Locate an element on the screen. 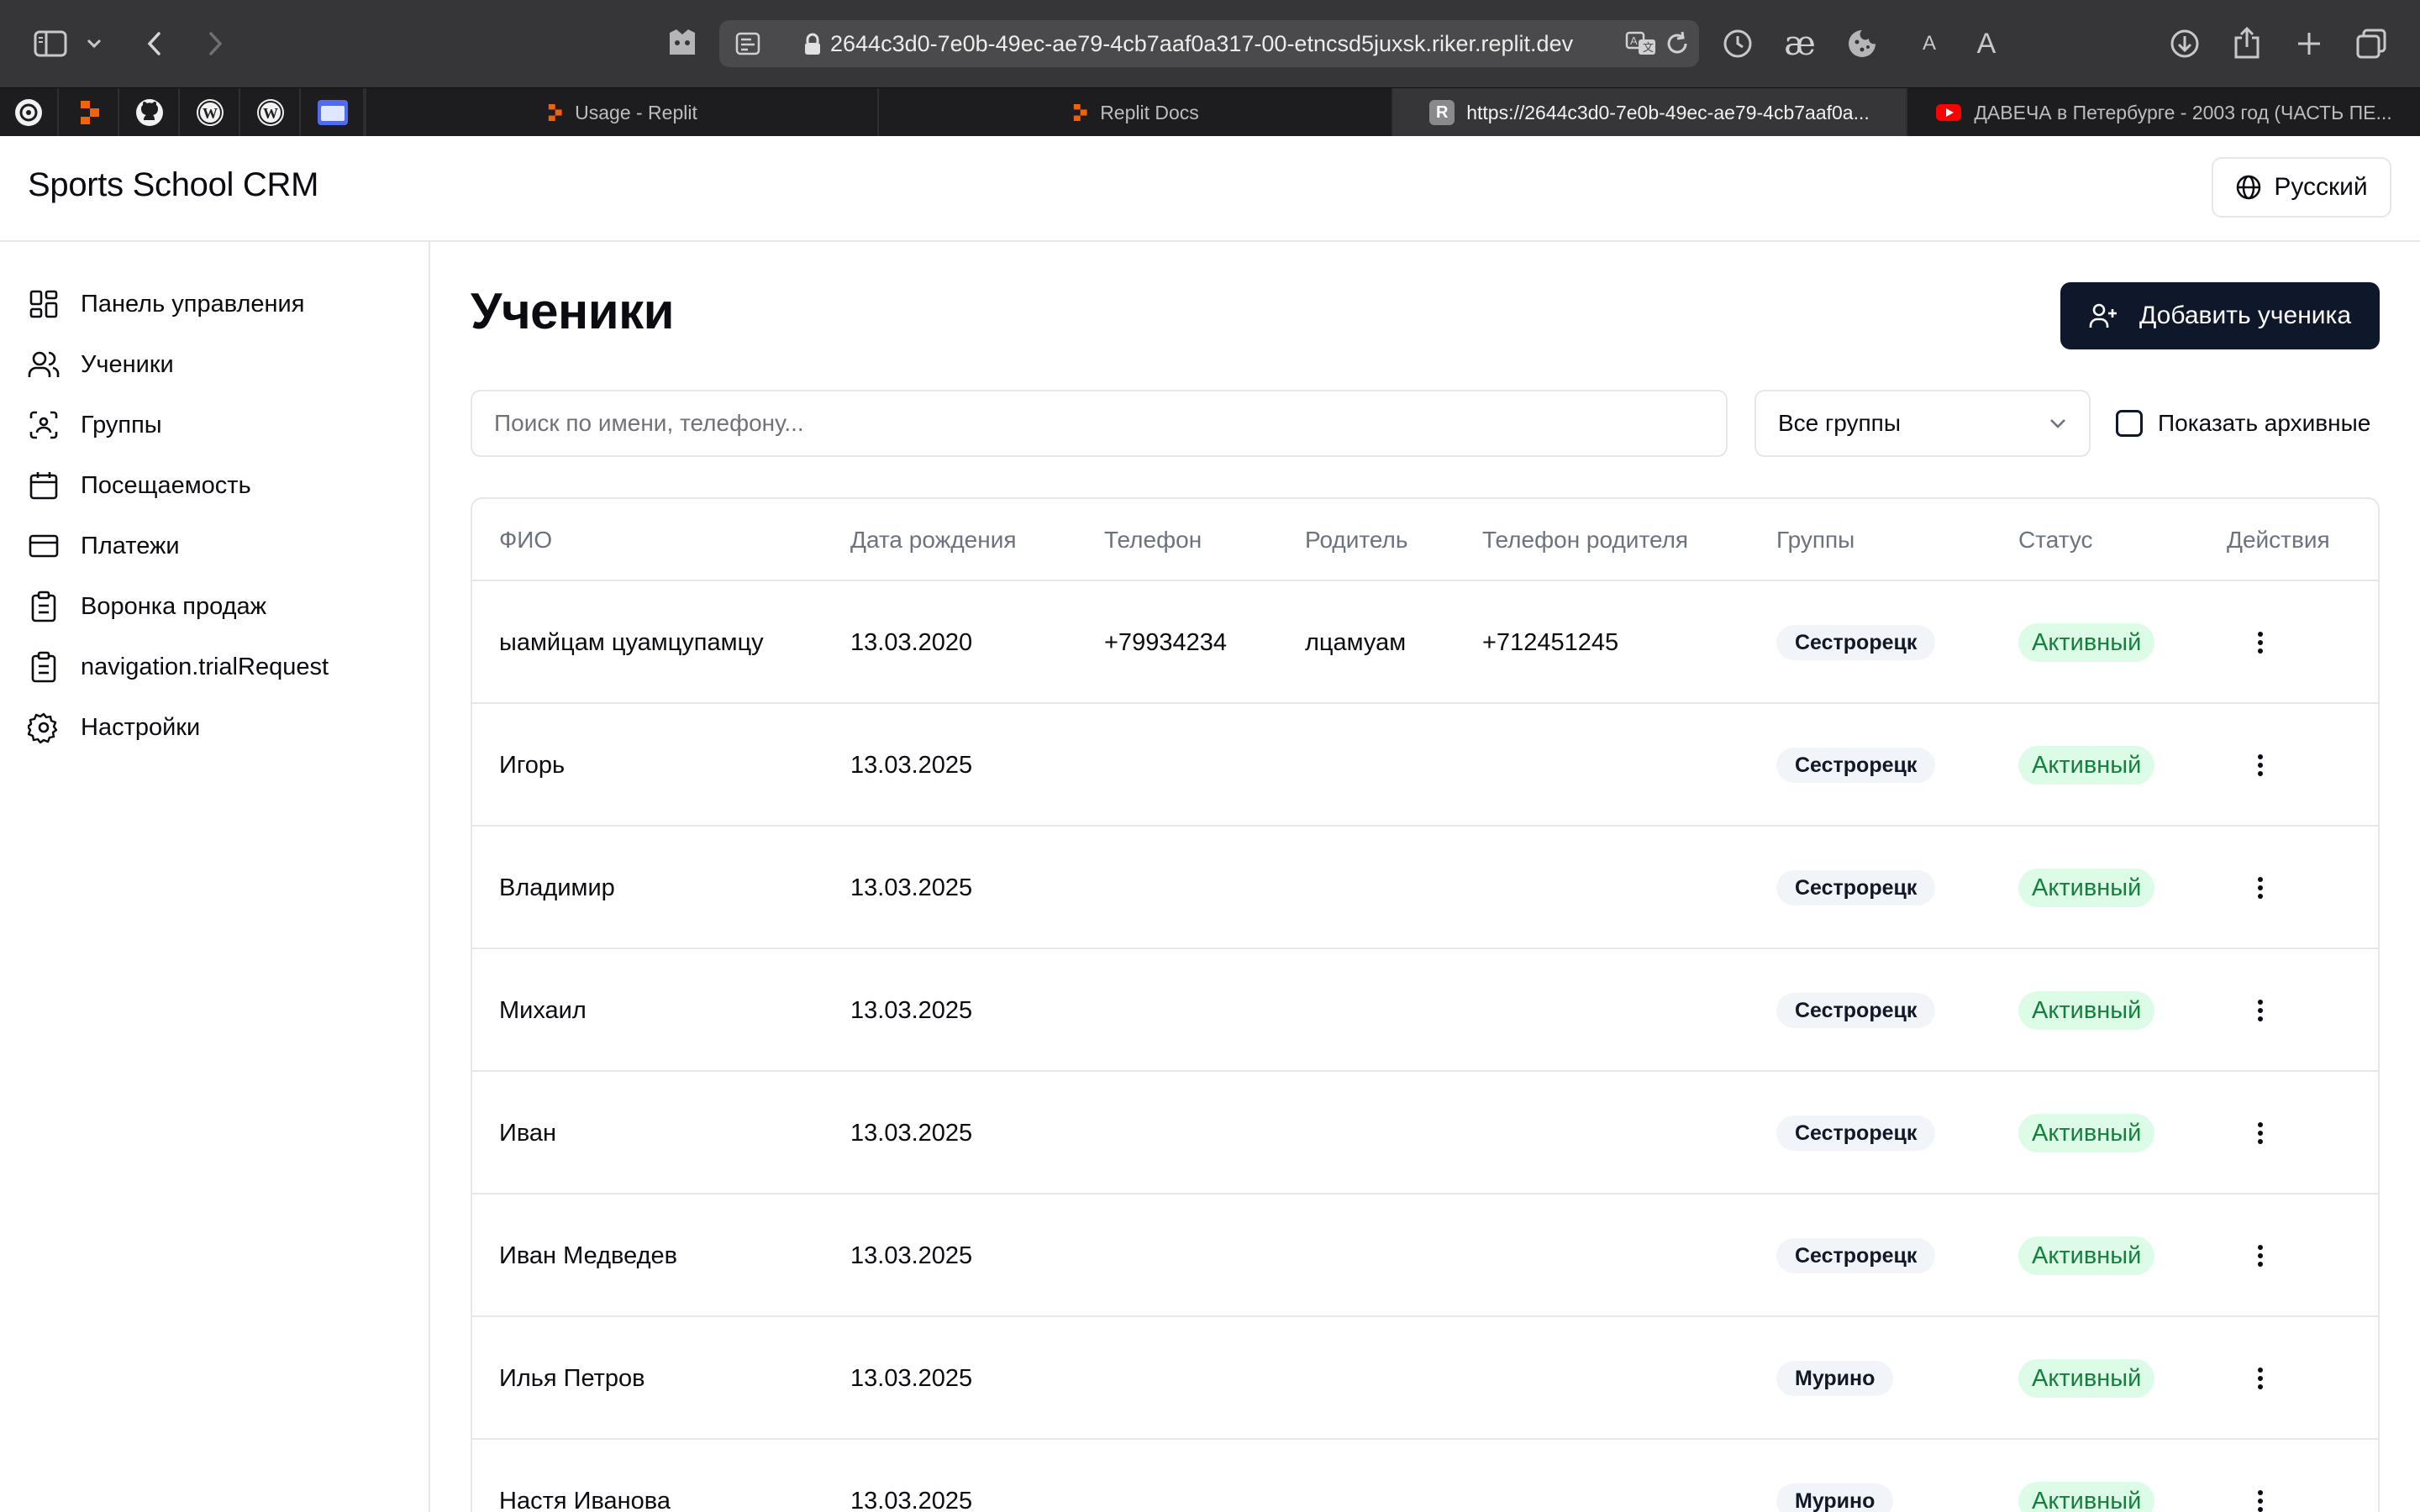 The image size is (2420, 1512). dashboard-icon is located at coordinates (43, 304).